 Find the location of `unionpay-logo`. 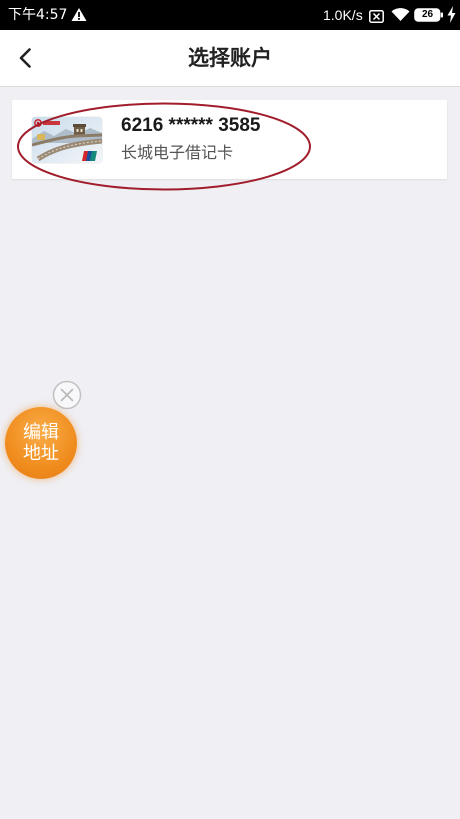

unionpay-logo is located at coordinates (89, 156).